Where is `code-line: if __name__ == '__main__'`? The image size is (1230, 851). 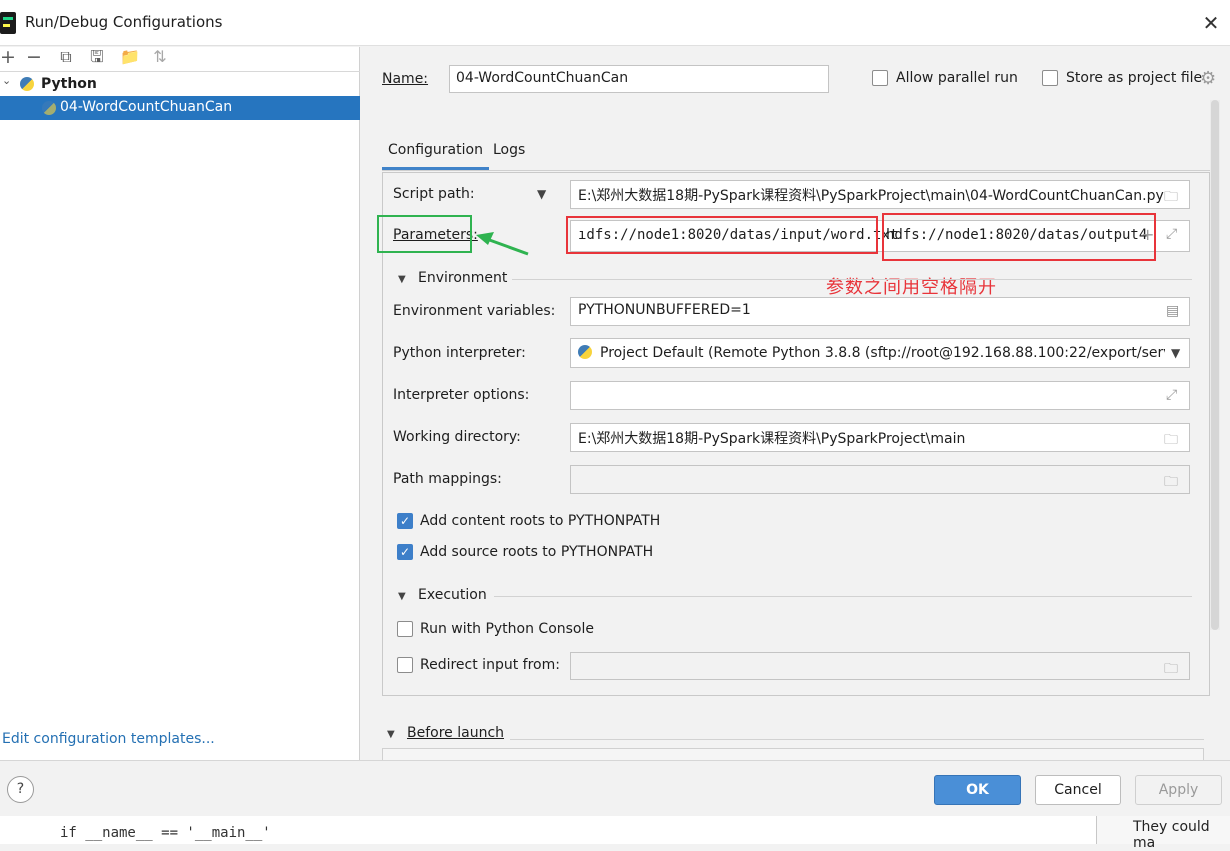
code-line: if __name__ == '__main__' is located at coordinates (165, 833).